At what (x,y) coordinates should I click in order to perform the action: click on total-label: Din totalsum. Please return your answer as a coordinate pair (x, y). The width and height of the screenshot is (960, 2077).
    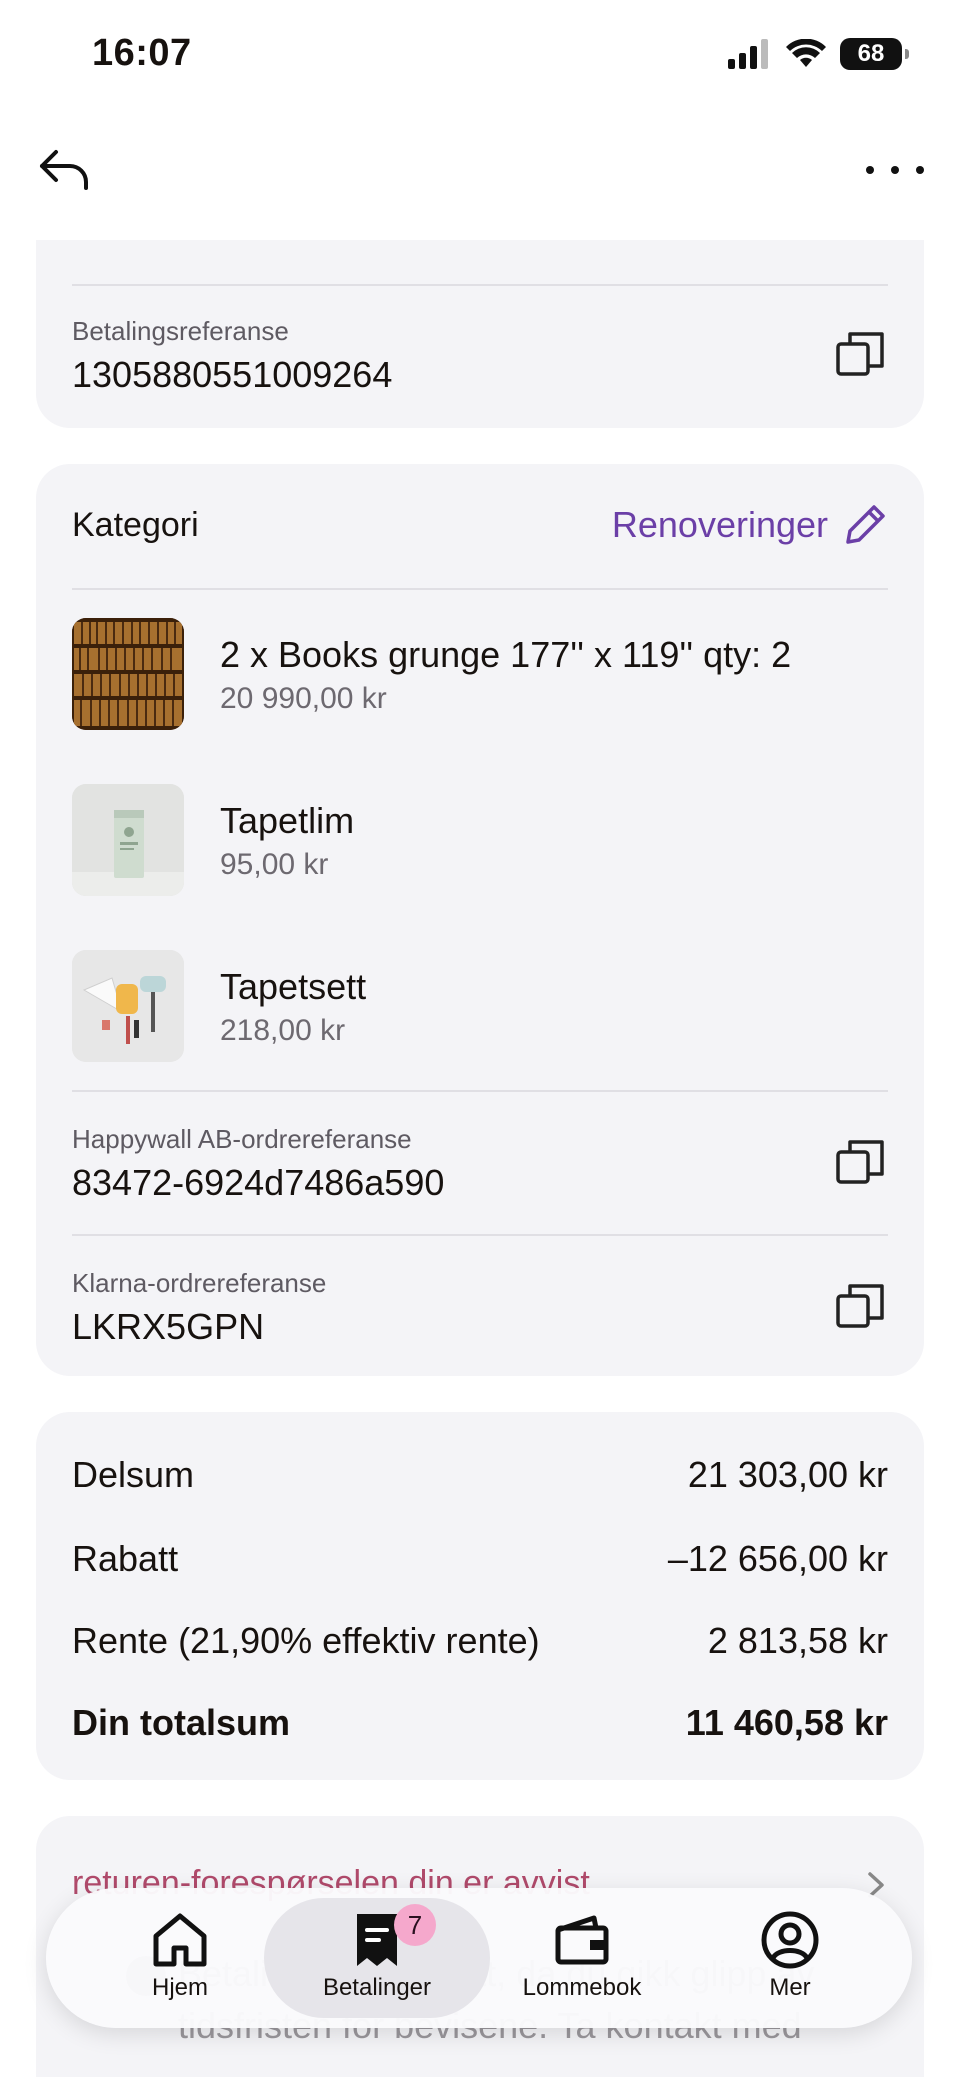
    Looking at the image, I should click on (181, 1722).